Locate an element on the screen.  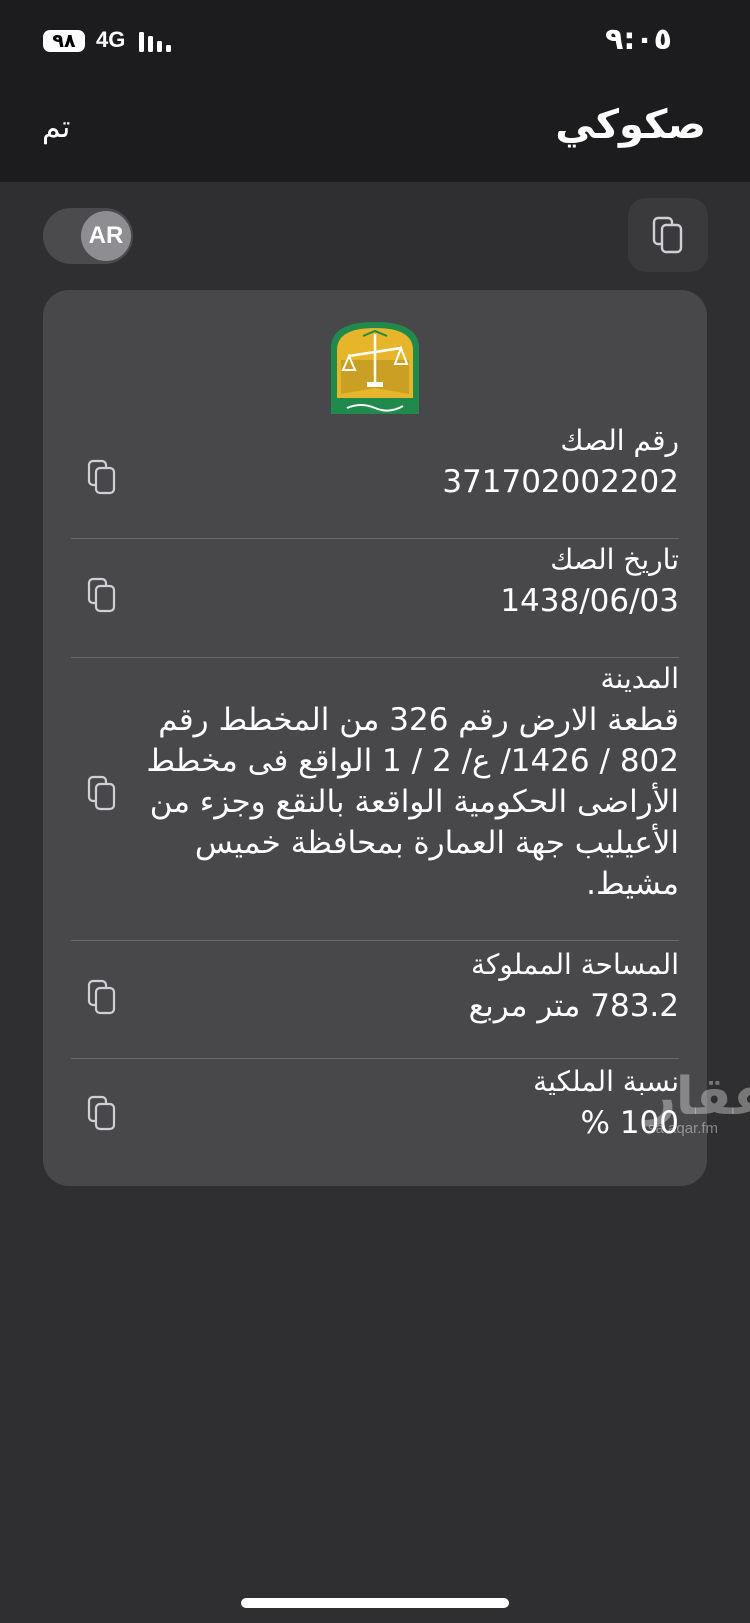
field-label: رقم الصك is located at coordinates (619, 440).